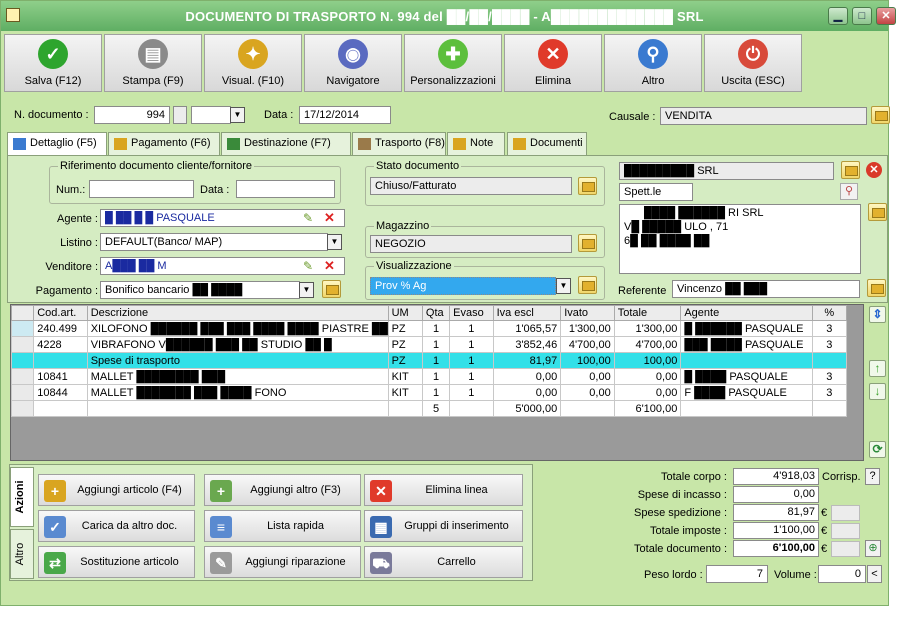 This screenshot has height=618, width=899. Describe the element at coordinates (282, 490) in the screenshot. I see `action-button-1: + Aggiungi altro (F3)` at that location.